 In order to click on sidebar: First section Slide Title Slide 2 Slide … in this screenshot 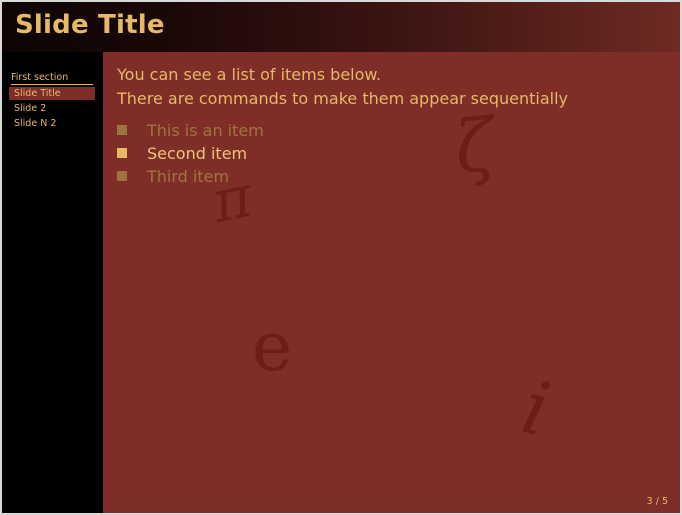, I will do `click(52, 282)`.